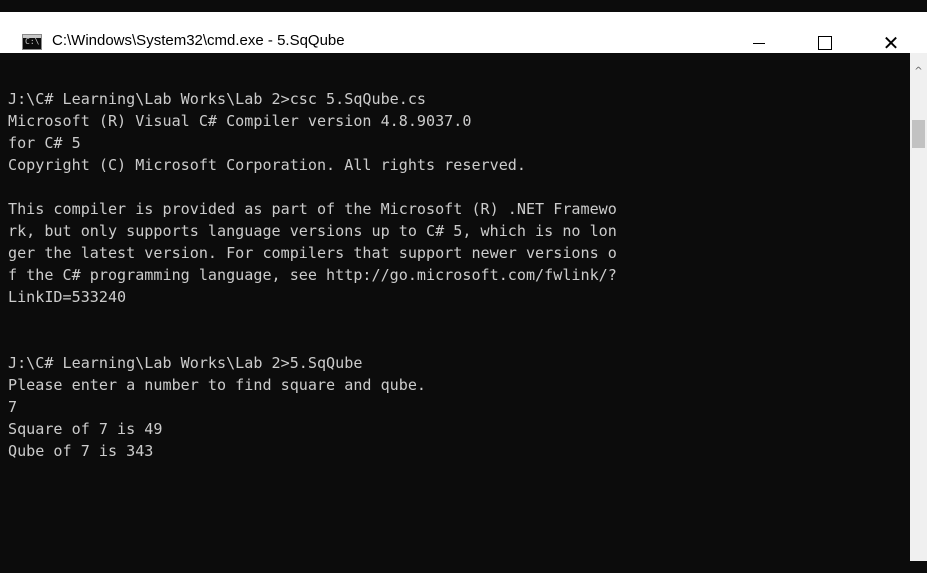  I want to click on window-title: C:\Windows\System32\cmd.exe - 5.SqQube, so click(198, 40).